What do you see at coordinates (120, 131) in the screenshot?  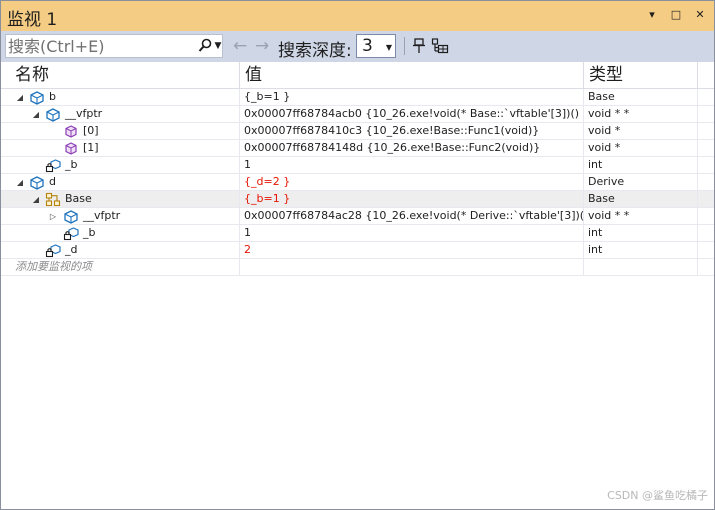 I see `name-cell: [0]` at bounding box center [120, 131].